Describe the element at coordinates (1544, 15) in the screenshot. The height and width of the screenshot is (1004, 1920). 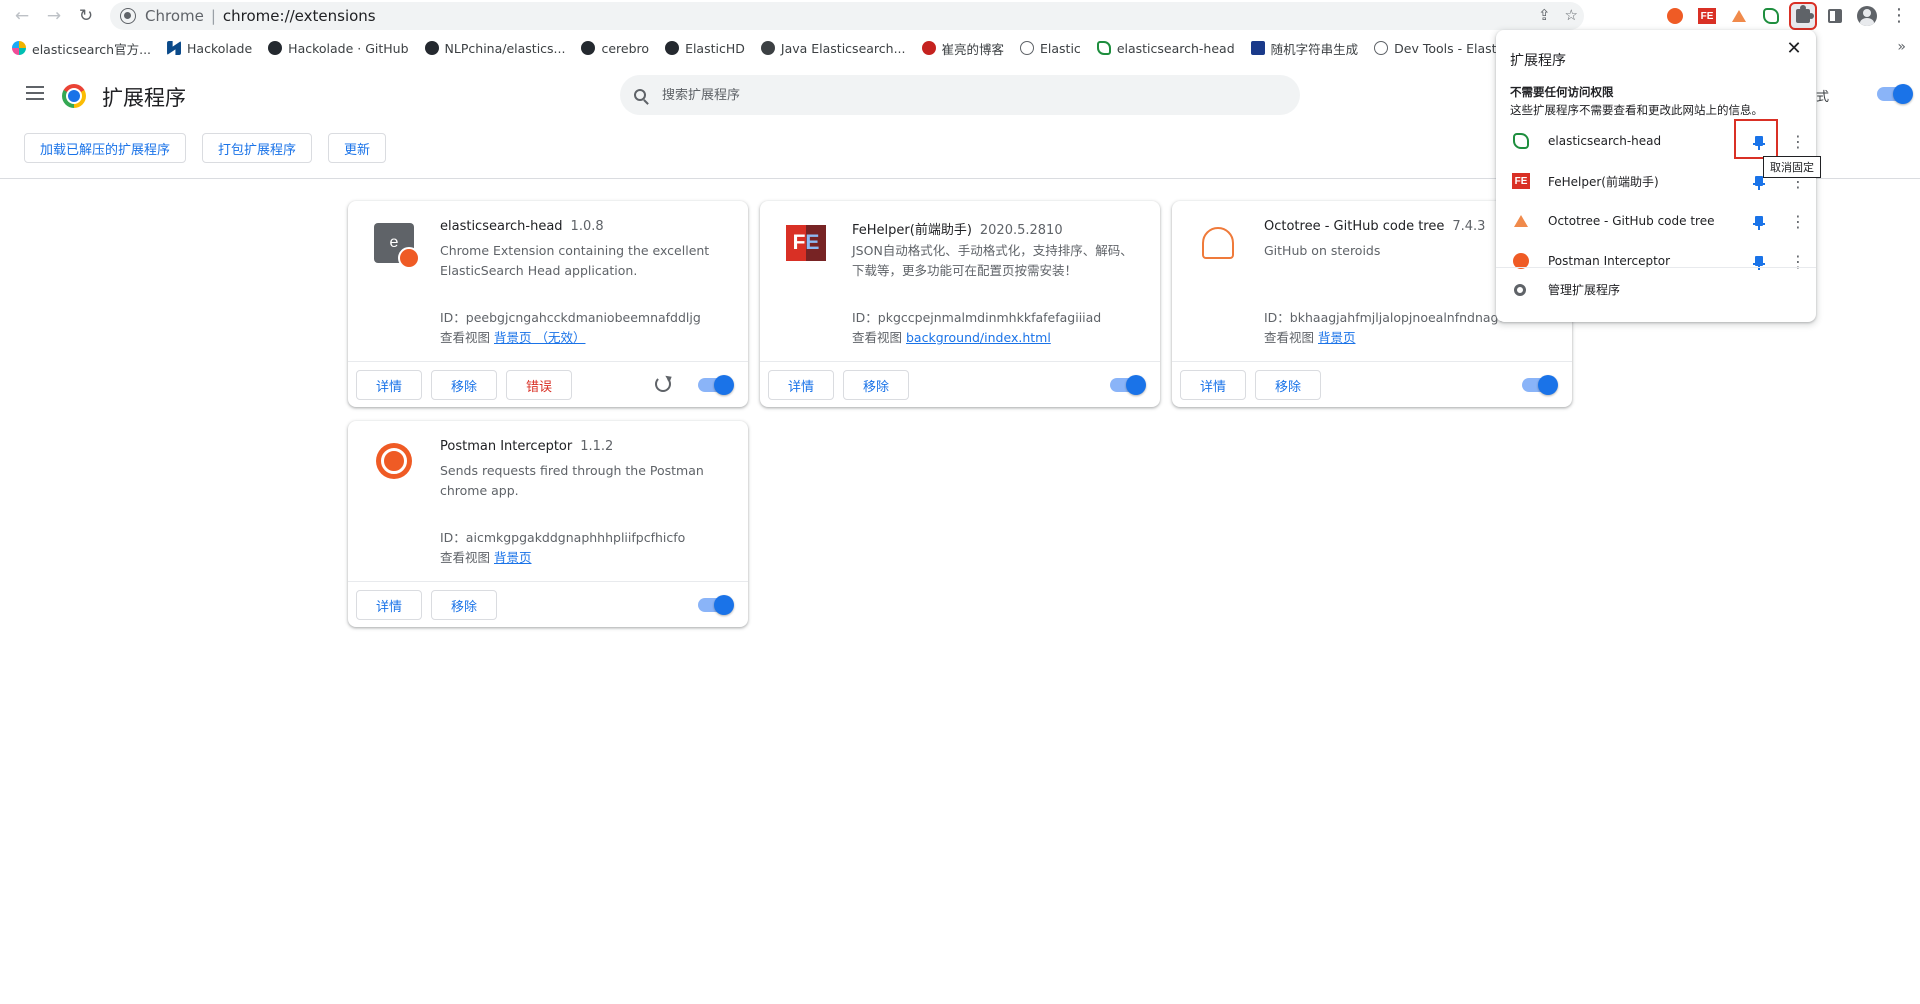
I see `share-icon: ⇪` at that location.